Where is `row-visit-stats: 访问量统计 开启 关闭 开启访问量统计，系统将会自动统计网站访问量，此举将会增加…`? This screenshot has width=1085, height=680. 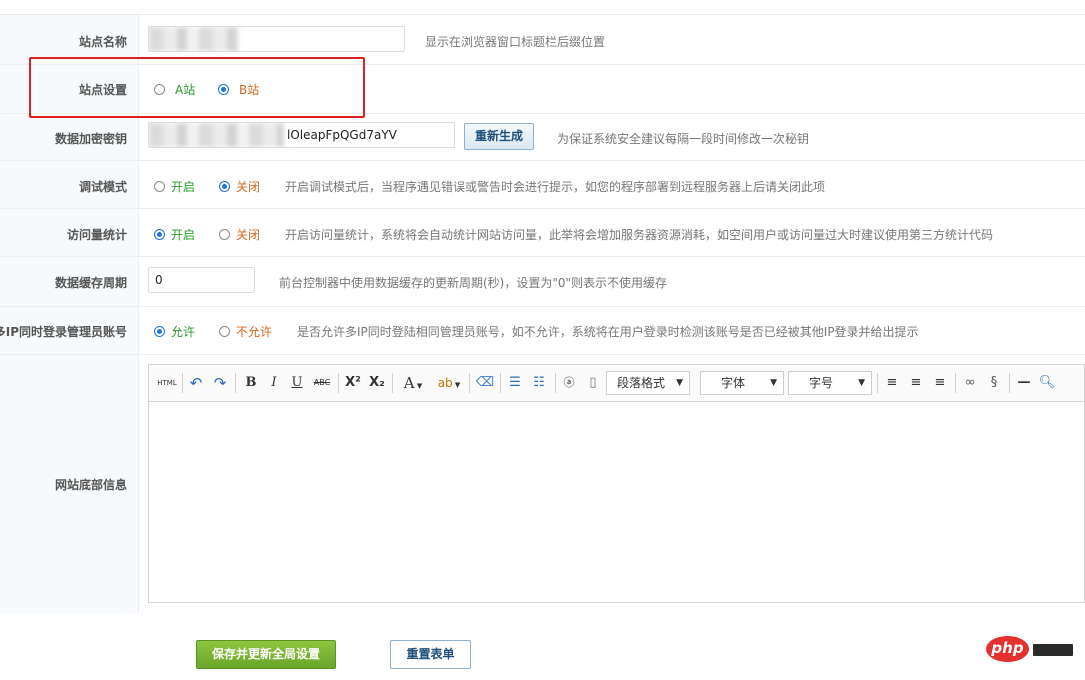
row-visit-stats: 访问量统计 开启 关闭 开启访问量统计，系统将会自动统计网站访问量，此举将会增加… is located at coordinates (542, 232).